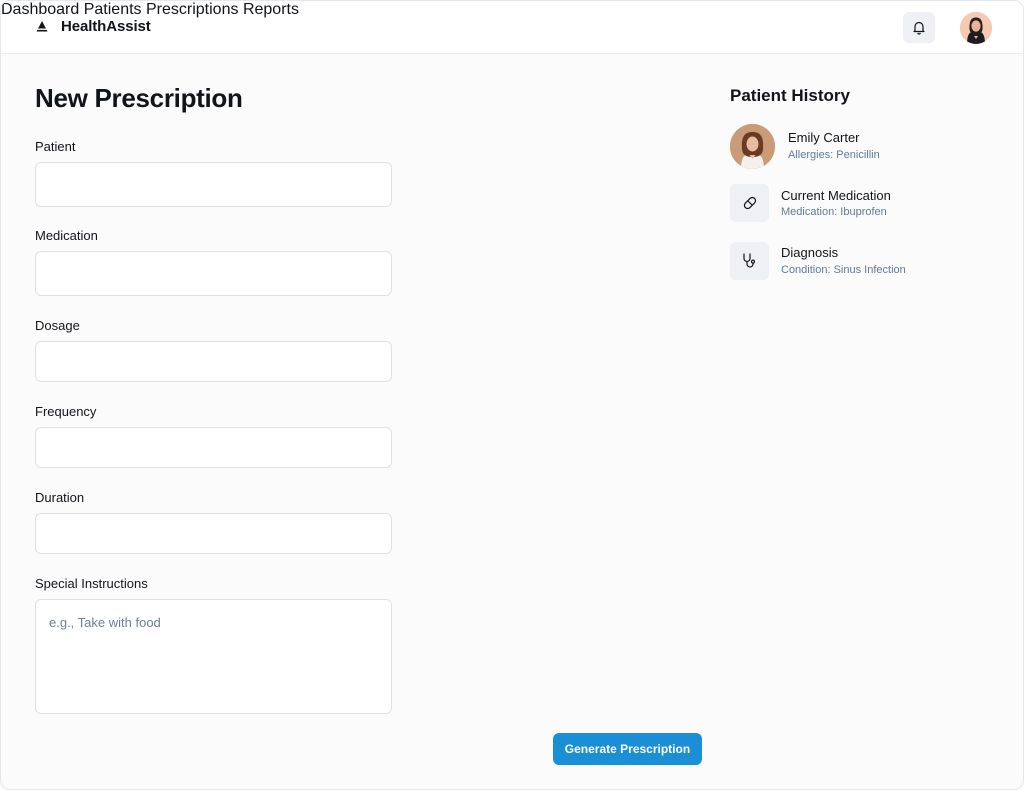 This screenshot has height=790, width=1024. I want to click on nav-reports: Reports, so click(271, 9).